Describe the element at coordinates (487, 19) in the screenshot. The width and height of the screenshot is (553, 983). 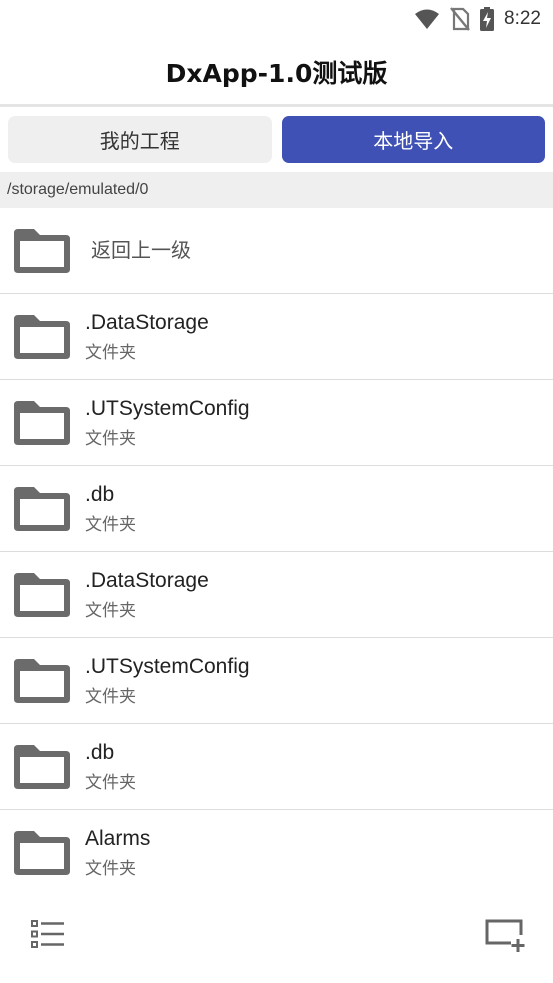
I see `battery-charging-icon` at that location.